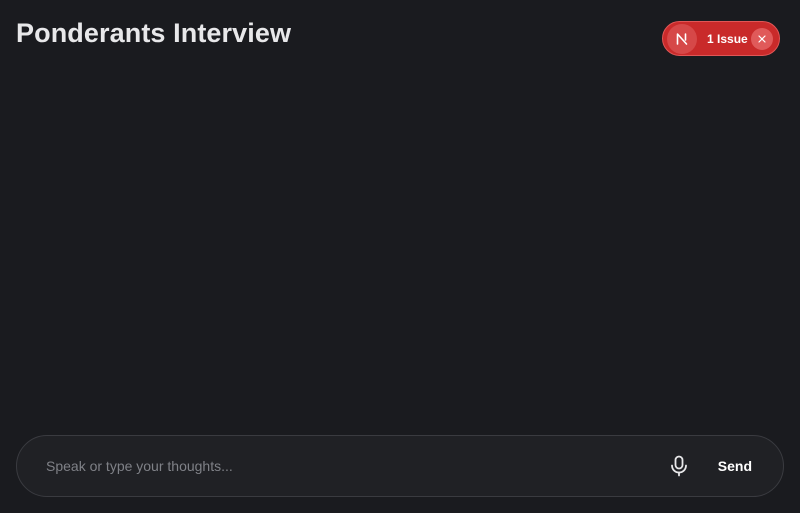  I want to click on message-composer: Send, so click(400, 466).